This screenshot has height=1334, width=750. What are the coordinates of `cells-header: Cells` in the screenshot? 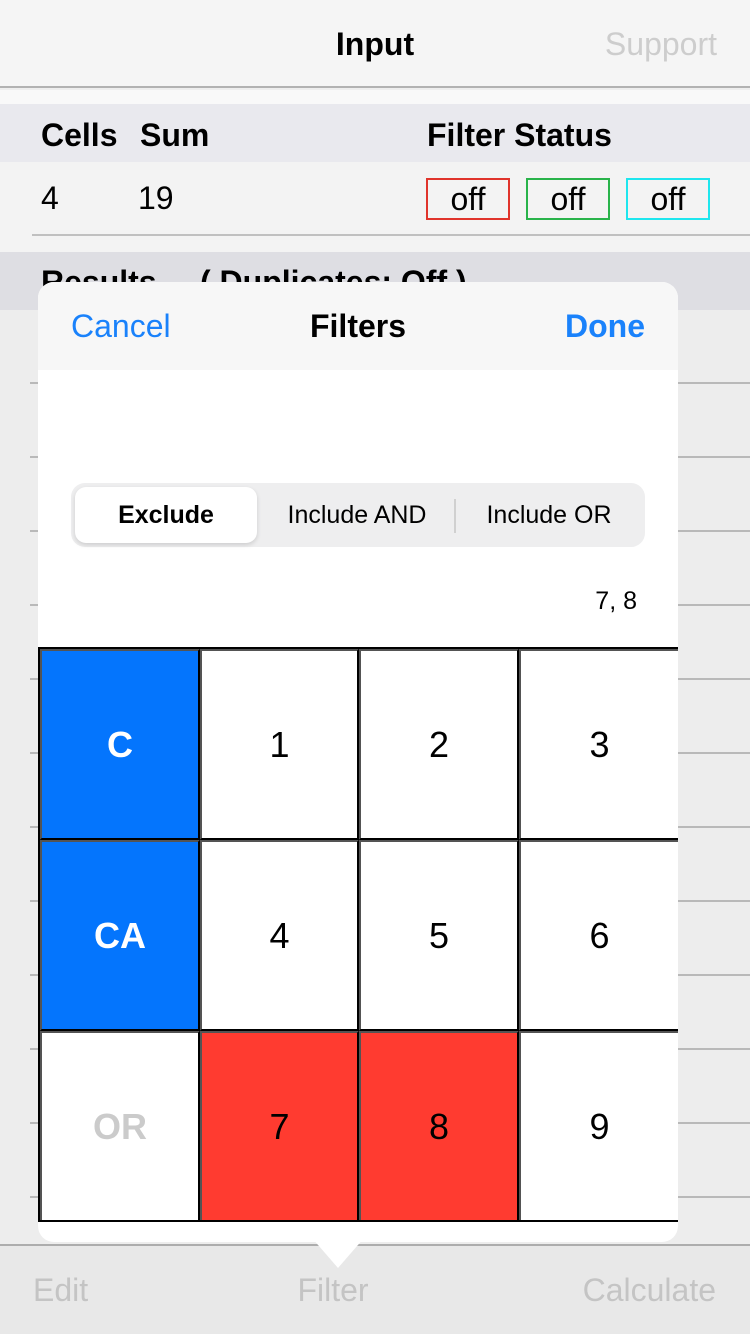 It's located at (79, 135).